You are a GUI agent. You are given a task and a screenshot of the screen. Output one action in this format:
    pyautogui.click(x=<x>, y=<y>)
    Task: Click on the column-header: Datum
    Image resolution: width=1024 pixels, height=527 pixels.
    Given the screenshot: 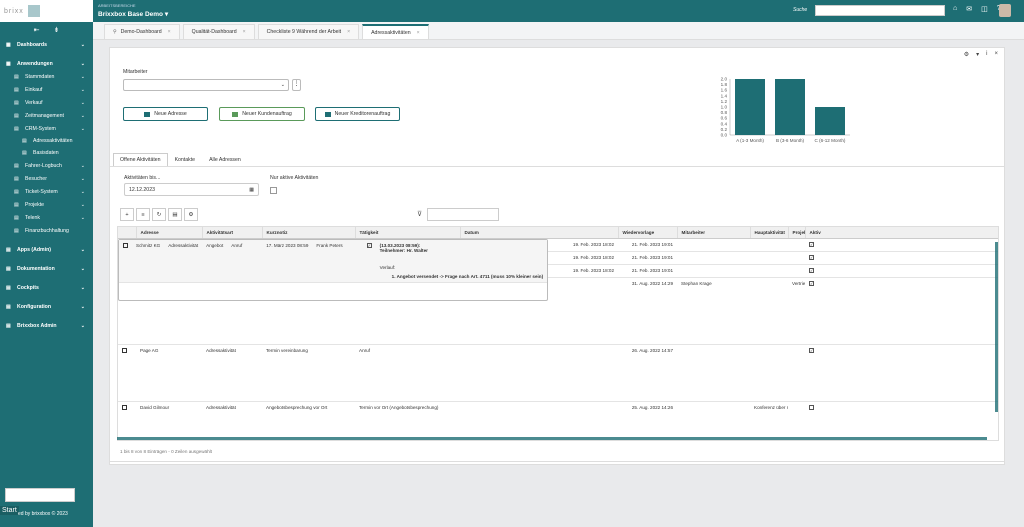 What is the action you would take?
    pyautogui.click(x=539, y=233)
    